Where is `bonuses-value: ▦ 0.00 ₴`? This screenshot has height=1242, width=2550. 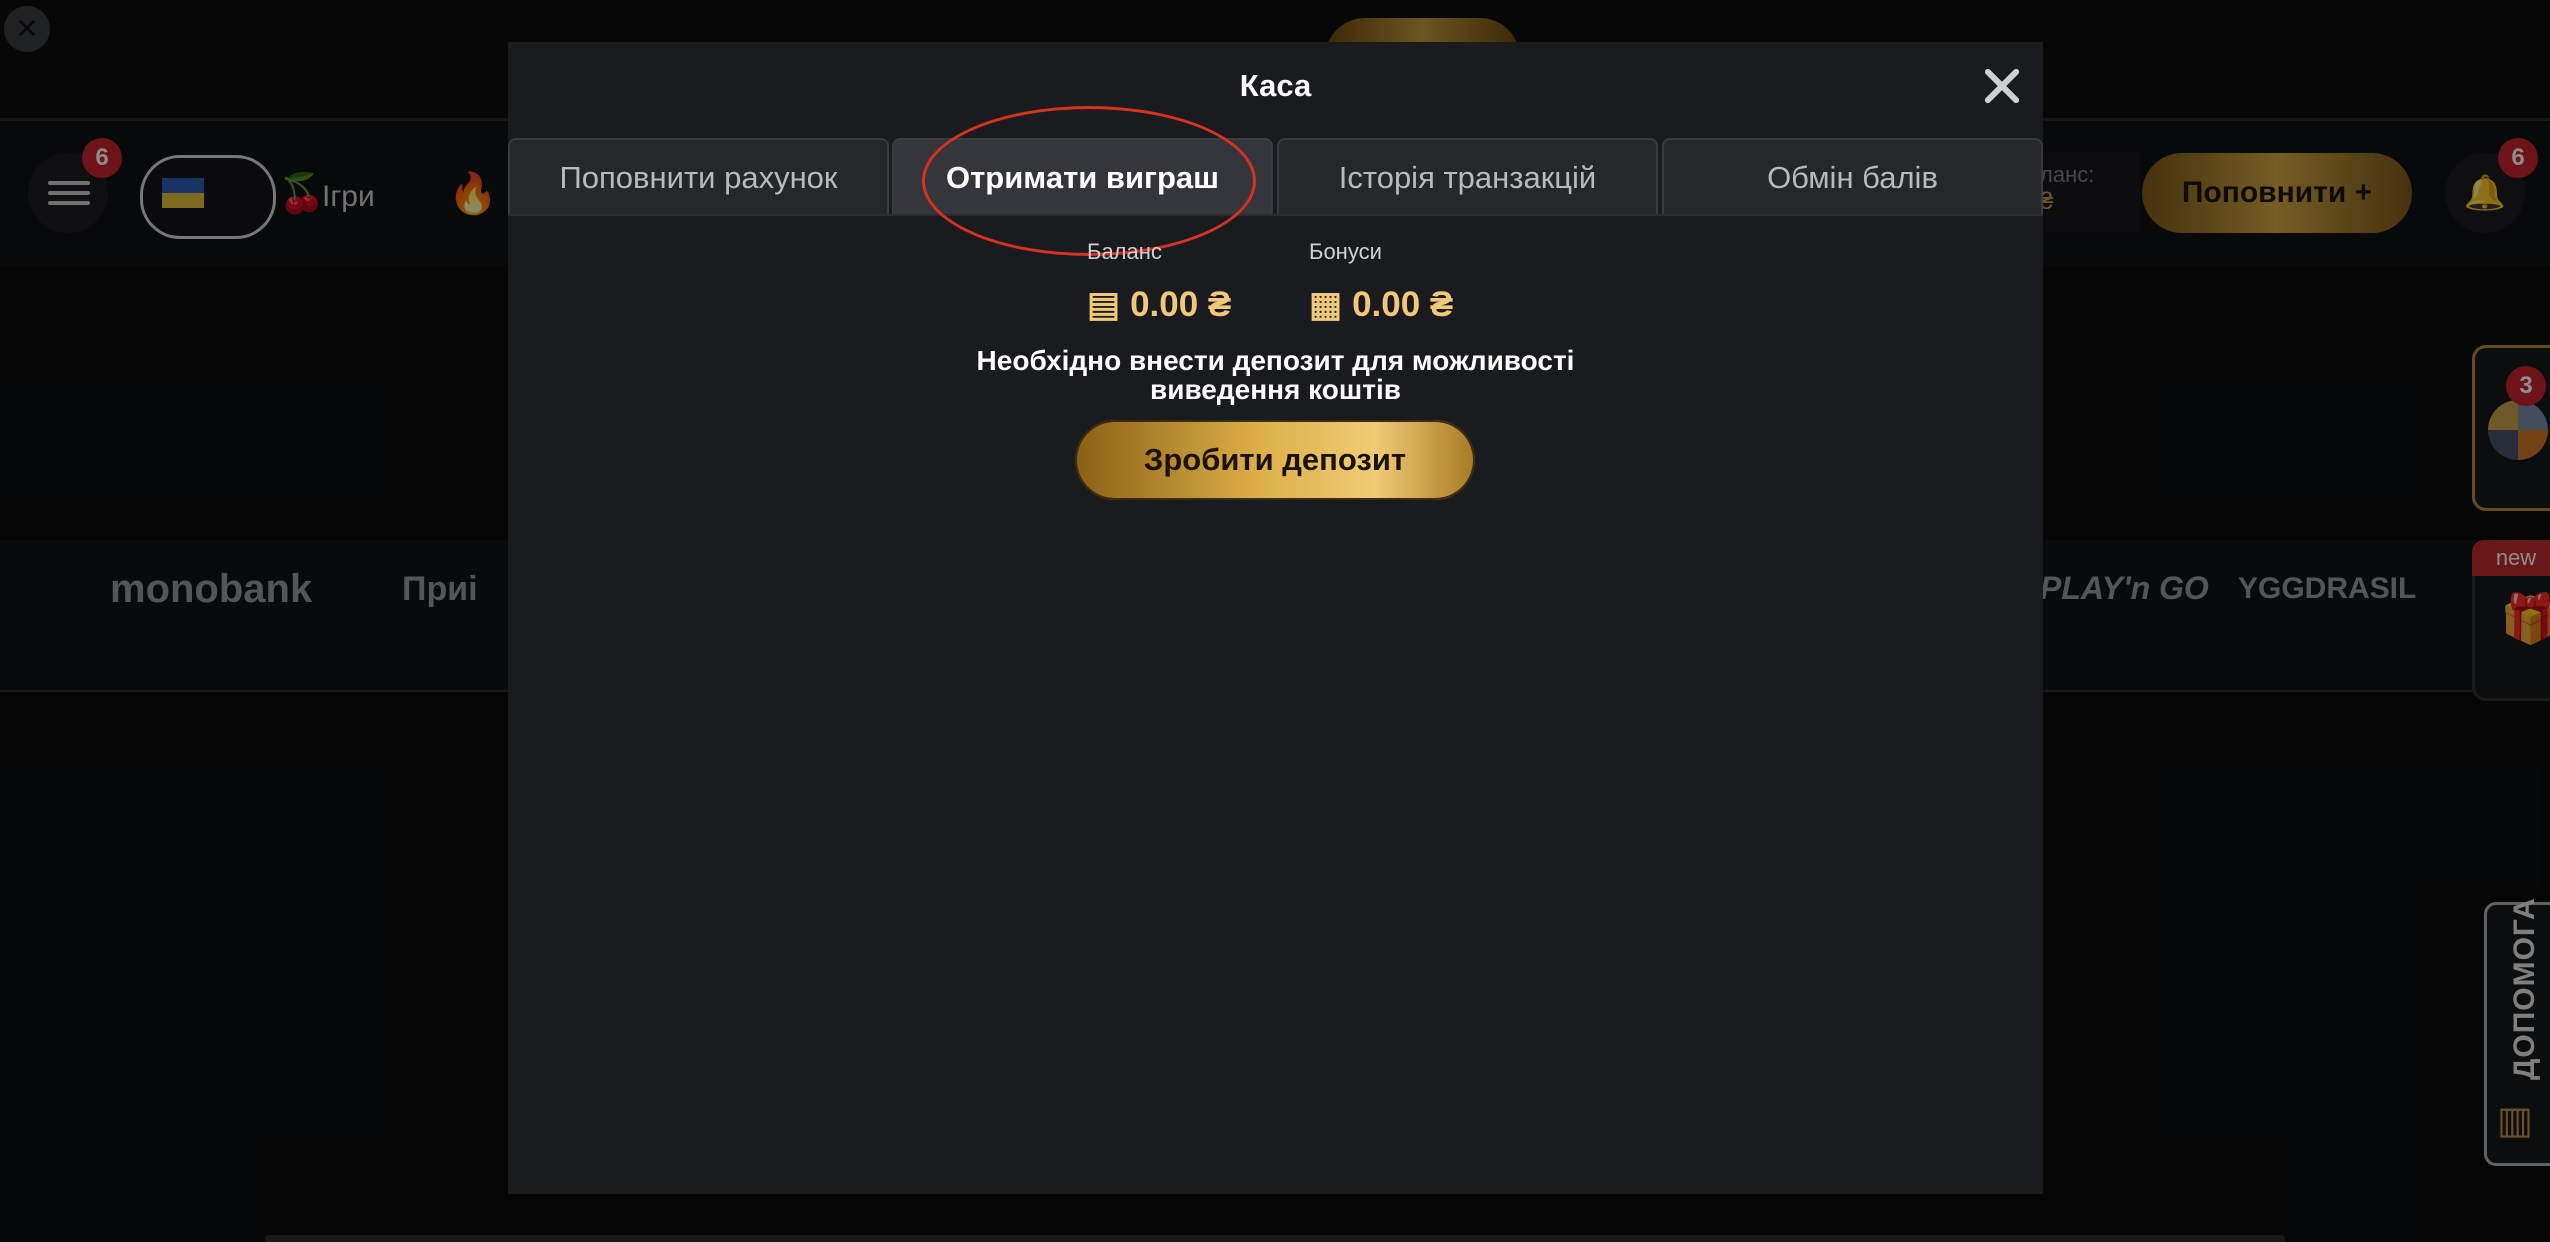
bonuses-value: ▦ 0.00 ₴ is located at coordinates (1381, 305).